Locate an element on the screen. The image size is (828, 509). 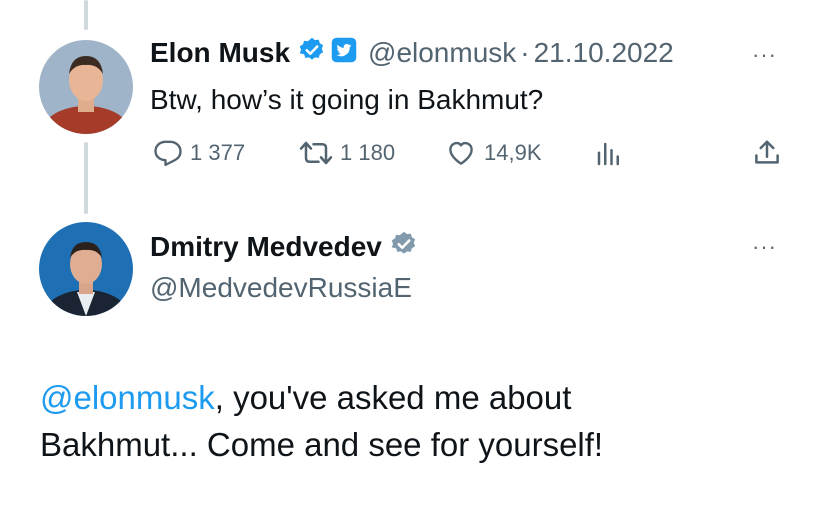
heart-icon is located at coordinates (461, 153).